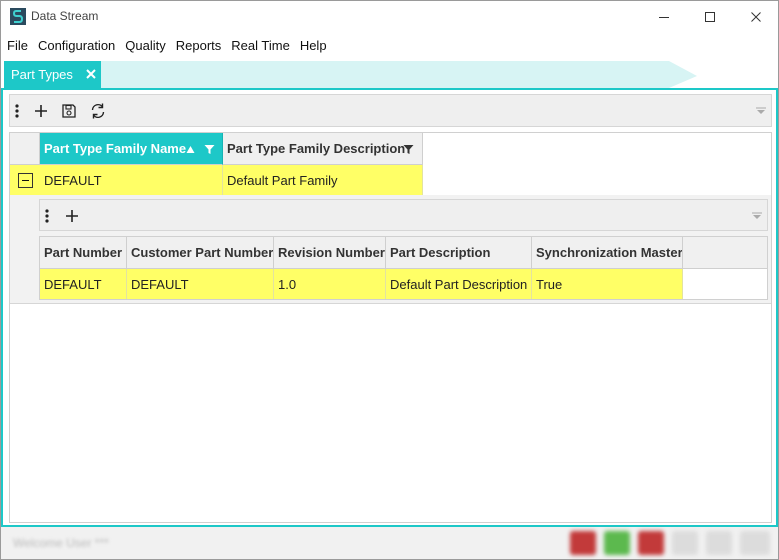 This screenshot has height=560, width=779. I want to click on cell-part-description: Default Part Description, so click(459, 284).